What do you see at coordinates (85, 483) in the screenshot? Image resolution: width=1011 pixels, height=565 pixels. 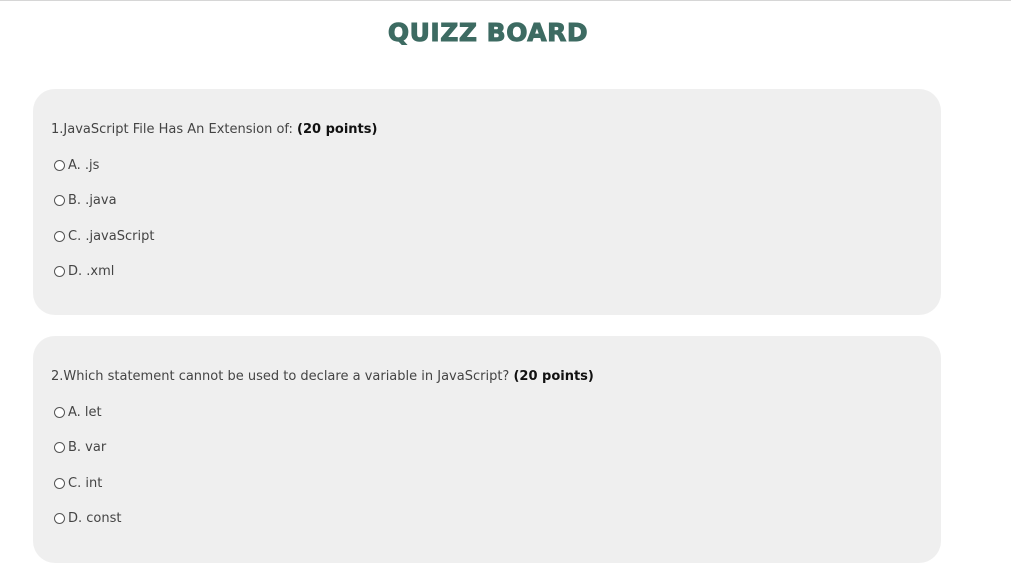 I see `option-label: C. int` at bounding box center [85, 483].